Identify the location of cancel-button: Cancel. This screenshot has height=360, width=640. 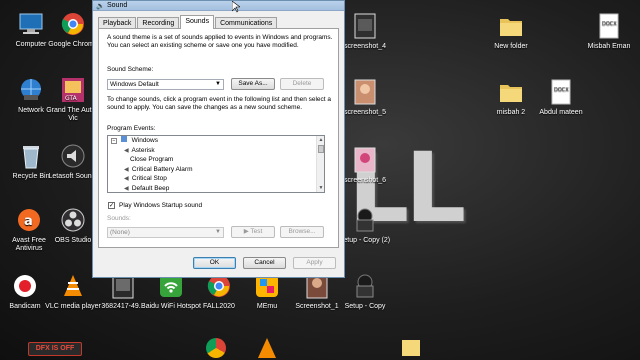
(264, 263).